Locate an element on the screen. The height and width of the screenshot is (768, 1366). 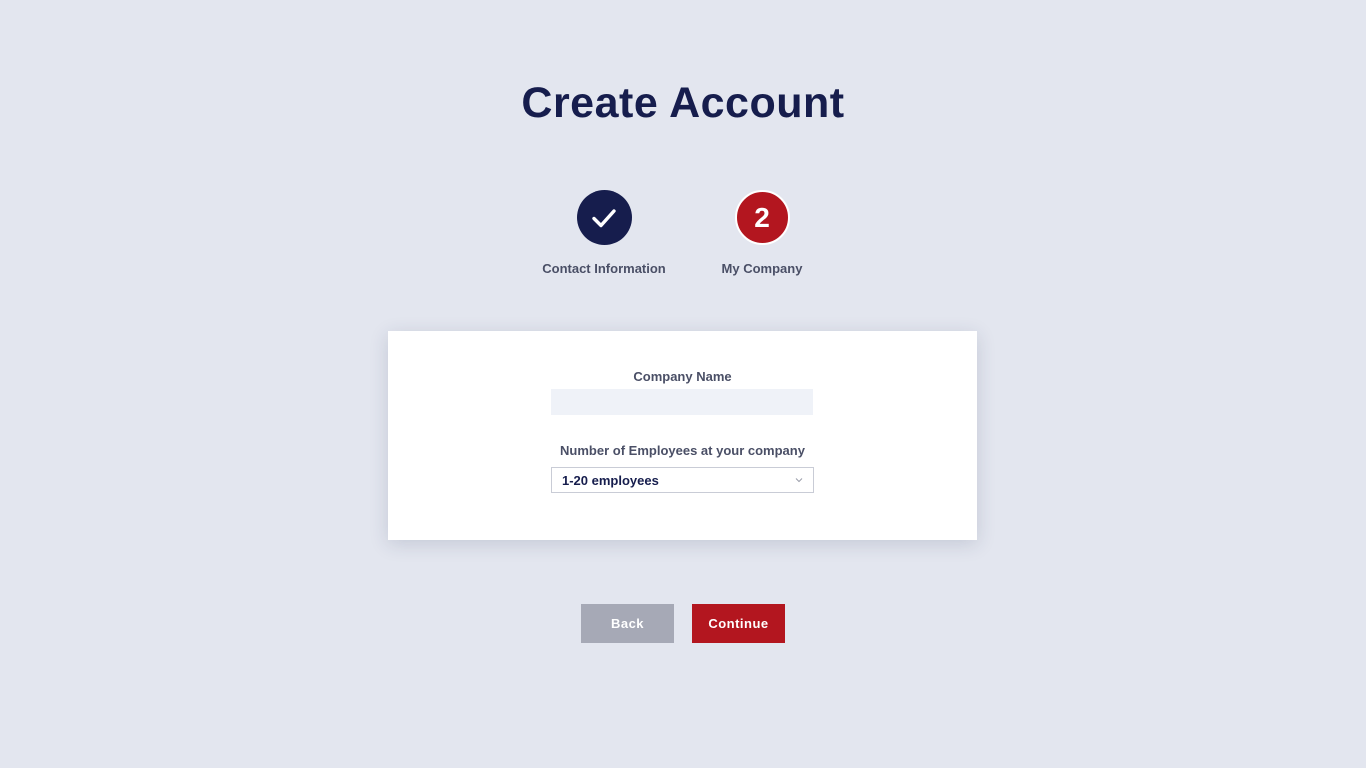
employees-selected-value: 1-20 employees is located at coordinates (610, 480).